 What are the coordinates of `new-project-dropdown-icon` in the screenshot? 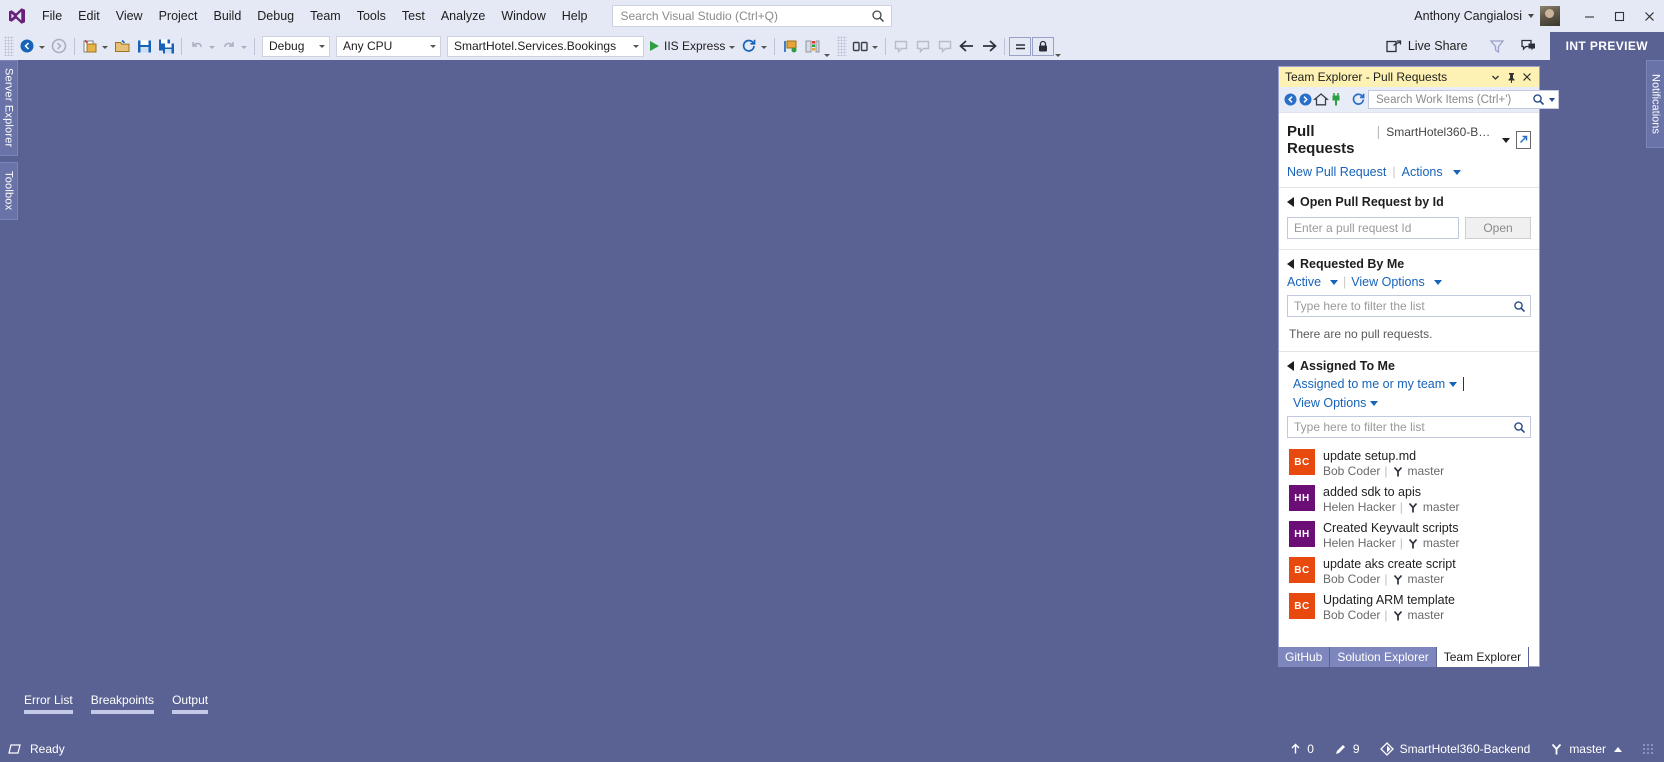 It's located at (105, 47).